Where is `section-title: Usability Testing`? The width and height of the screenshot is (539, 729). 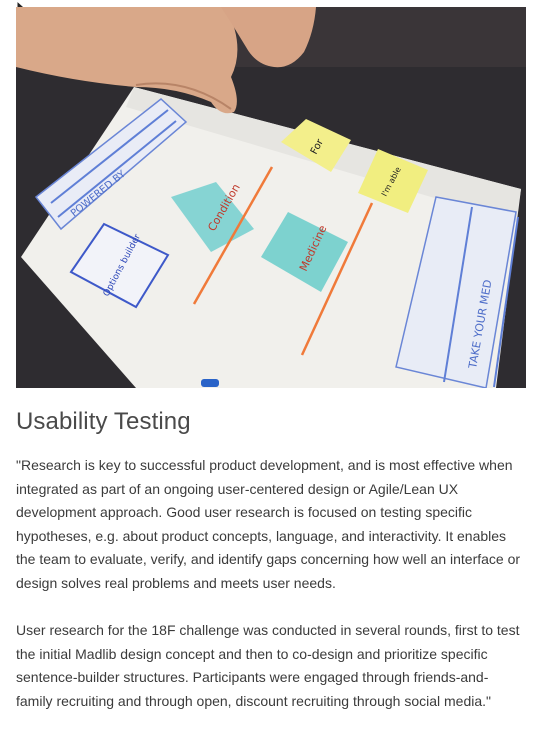
section-title: Usability Testing is located at coordinates (103, 421).